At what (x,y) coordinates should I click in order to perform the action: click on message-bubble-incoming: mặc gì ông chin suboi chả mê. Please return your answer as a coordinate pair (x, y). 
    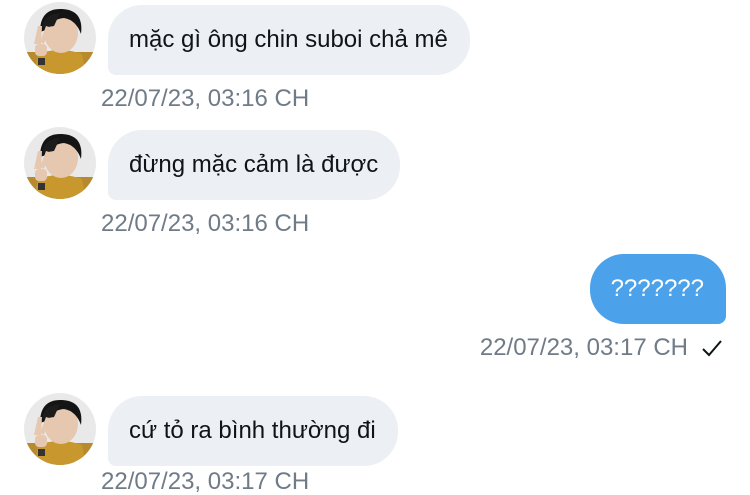
    Looking at the image, I should click on (289, 40).